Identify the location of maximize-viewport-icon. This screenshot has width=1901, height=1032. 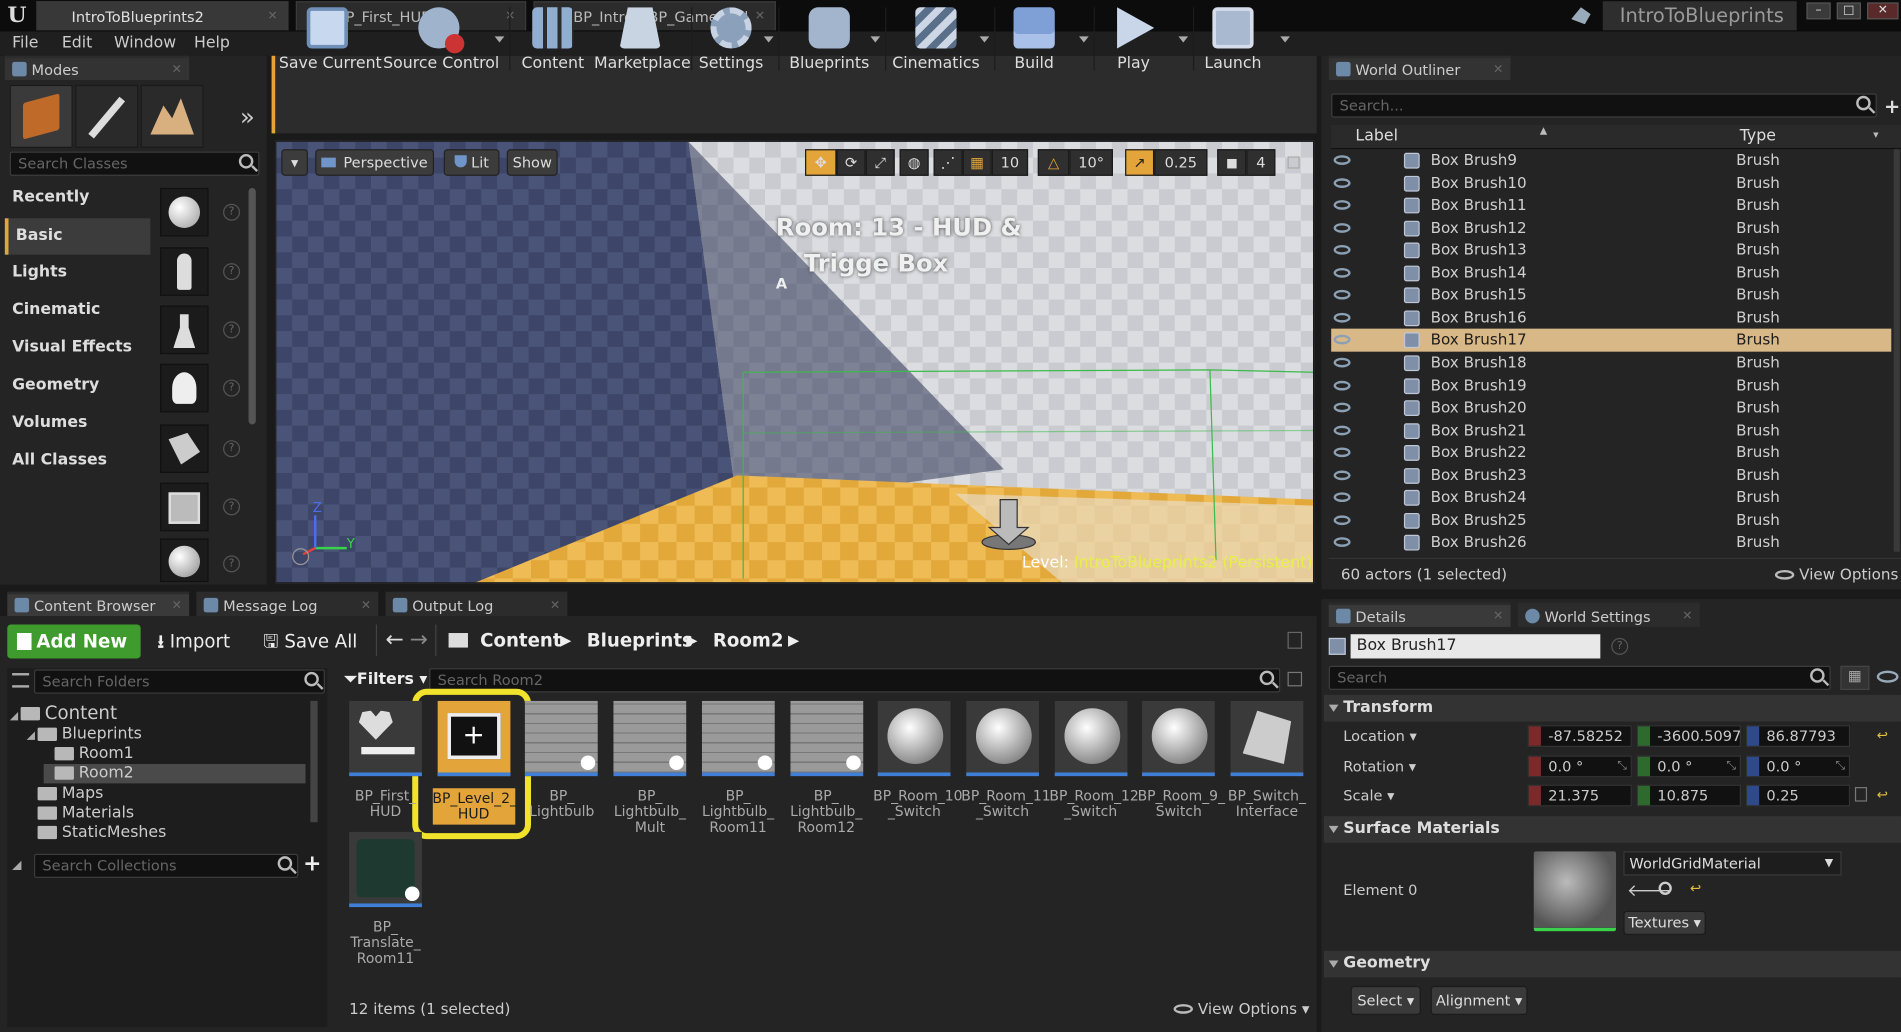
(1293, 162).